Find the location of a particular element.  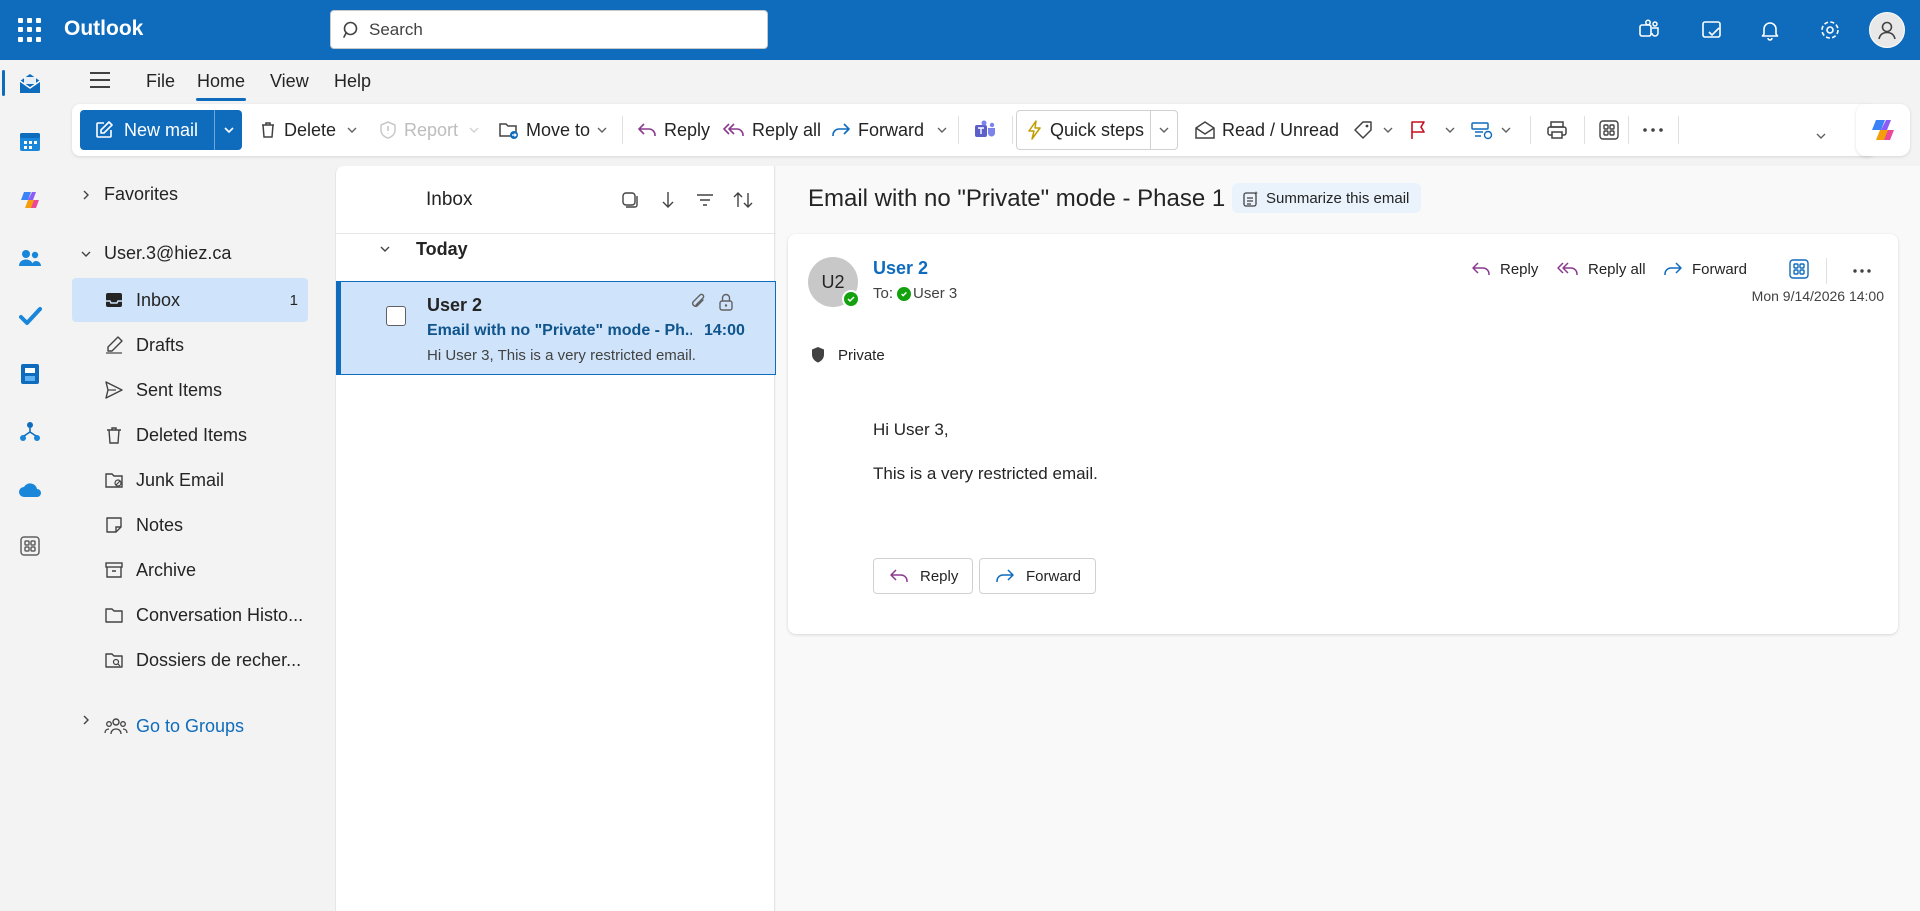

reply-all-button: Reply all is located at coordinates (771, 130).